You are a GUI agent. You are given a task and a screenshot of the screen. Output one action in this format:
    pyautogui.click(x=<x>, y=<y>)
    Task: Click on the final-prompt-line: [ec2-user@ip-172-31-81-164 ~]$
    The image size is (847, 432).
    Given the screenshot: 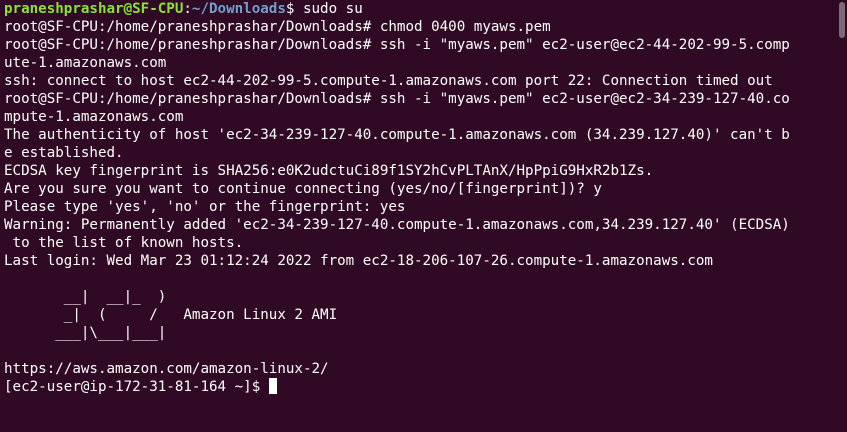 What is the action you would take?
    pyautogui.click(x=423, y=387)
    